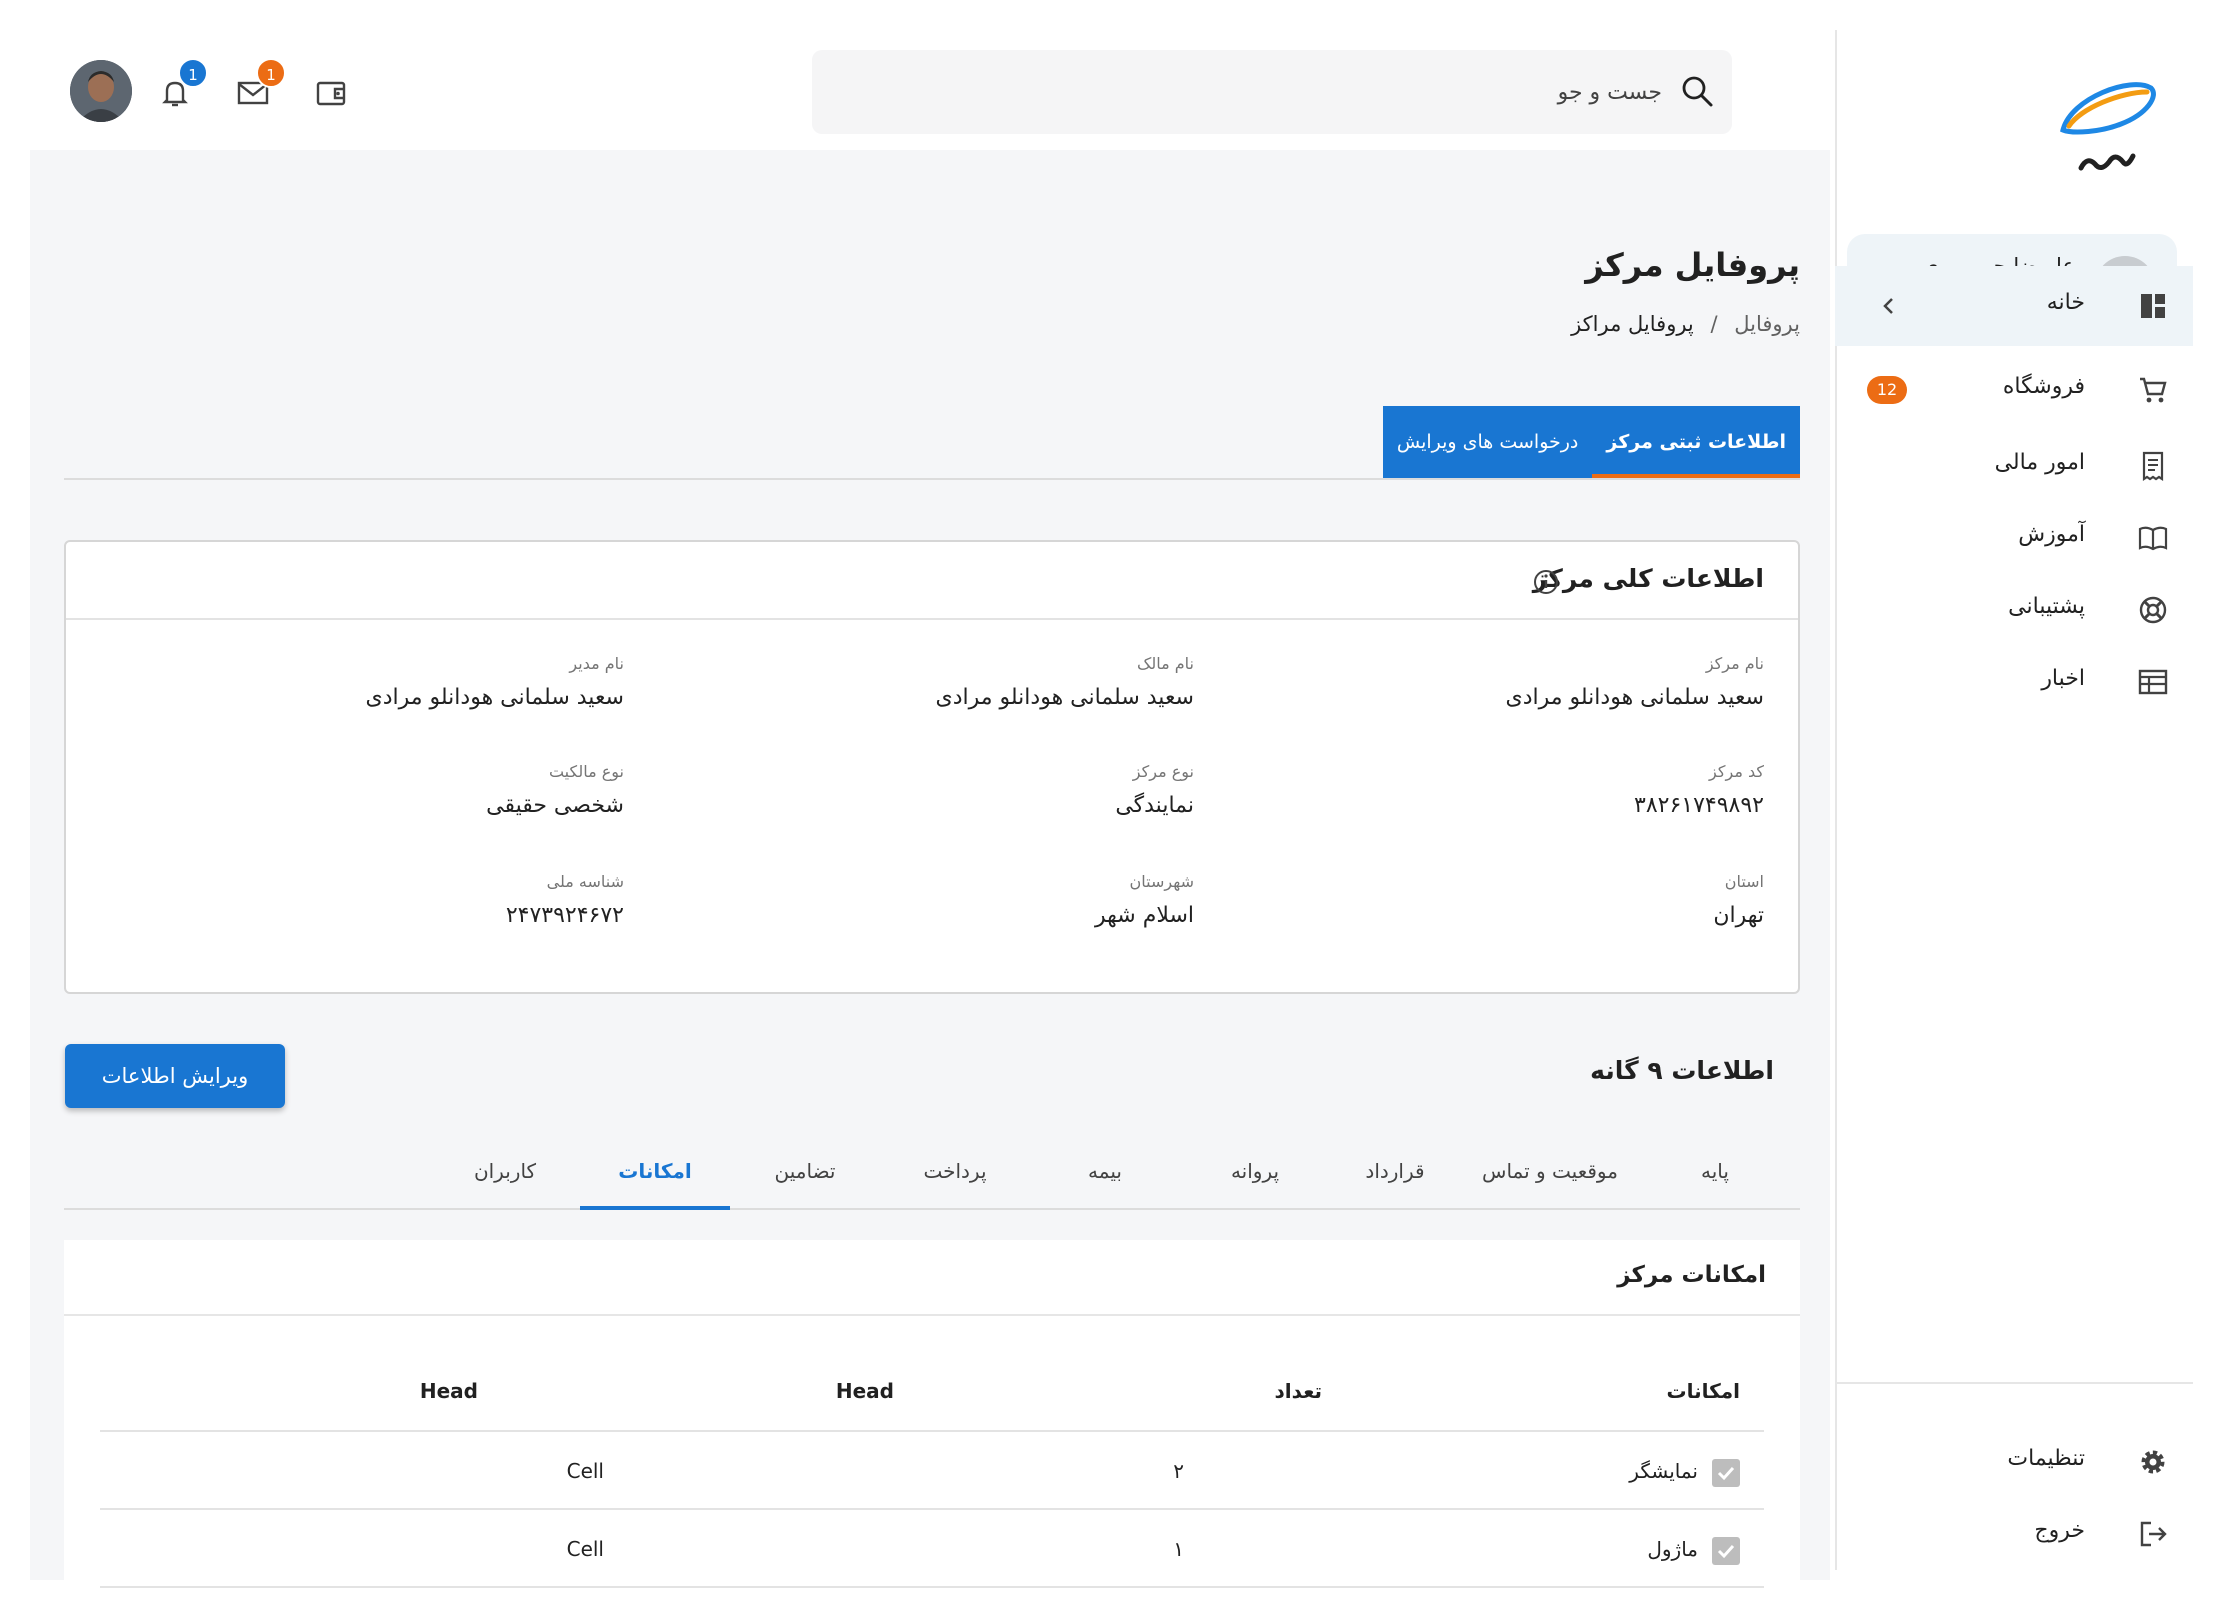 The image size is (2223, 1622). Describe the element at coordinates (1699, 805) in the screenshot. I see `field-value: ۳۸۲۶۱۷۴۹۸۹۲` at that location.